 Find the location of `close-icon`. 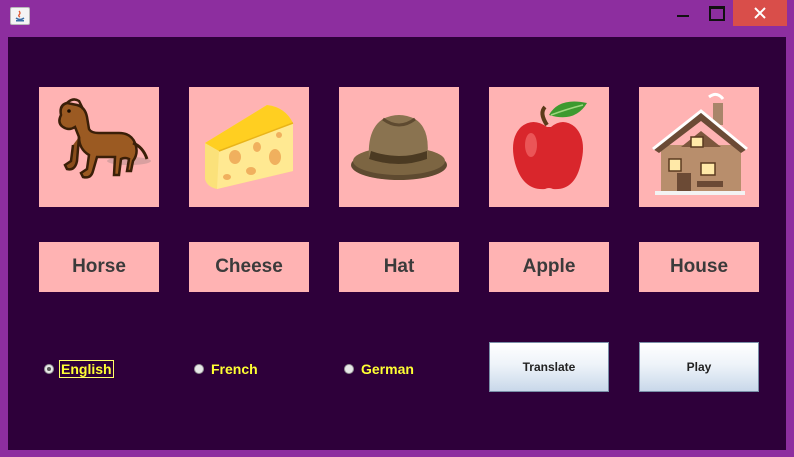

close-icon is located at coordinates (760, 13).